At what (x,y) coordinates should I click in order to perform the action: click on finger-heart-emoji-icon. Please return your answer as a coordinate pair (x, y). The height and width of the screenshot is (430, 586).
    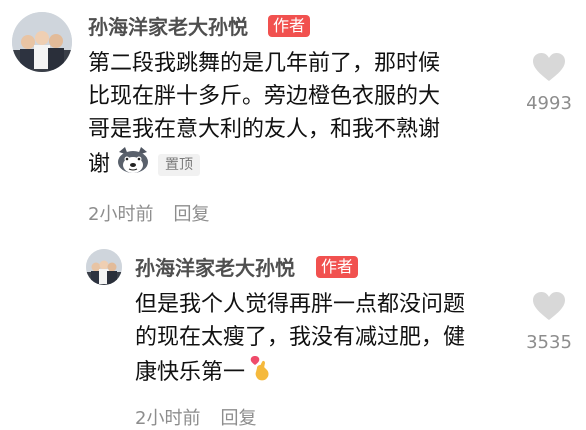
    Looking at the image, I should click on (260, 373).